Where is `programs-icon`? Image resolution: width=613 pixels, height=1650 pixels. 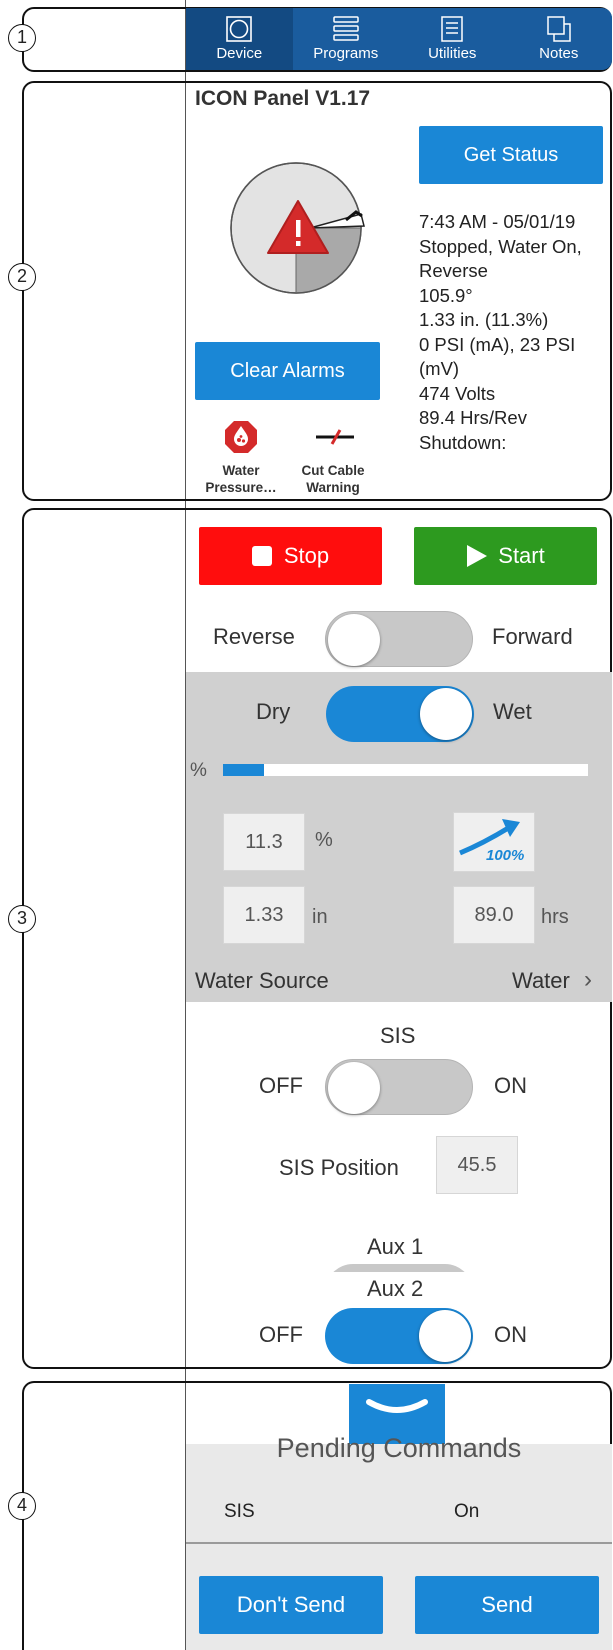 programs-icon is located at coordinates (346, 28).